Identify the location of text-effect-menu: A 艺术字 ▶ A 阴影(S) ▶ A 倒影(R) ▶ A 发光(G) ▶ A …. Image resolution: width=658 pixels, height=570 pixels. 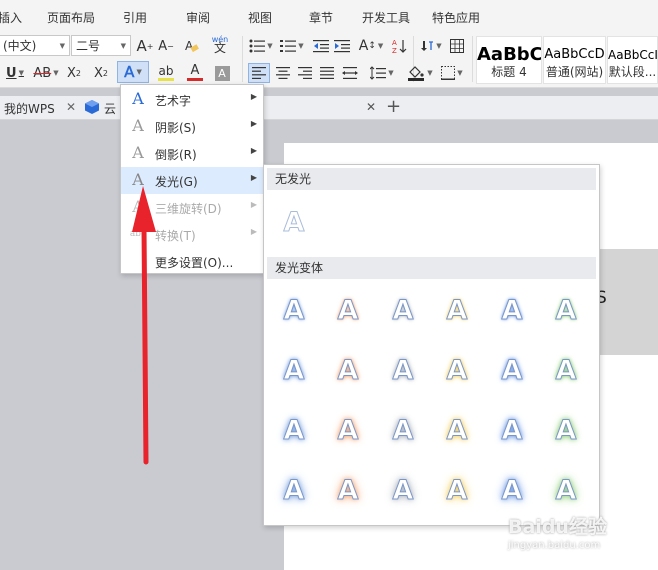
(192, 179).